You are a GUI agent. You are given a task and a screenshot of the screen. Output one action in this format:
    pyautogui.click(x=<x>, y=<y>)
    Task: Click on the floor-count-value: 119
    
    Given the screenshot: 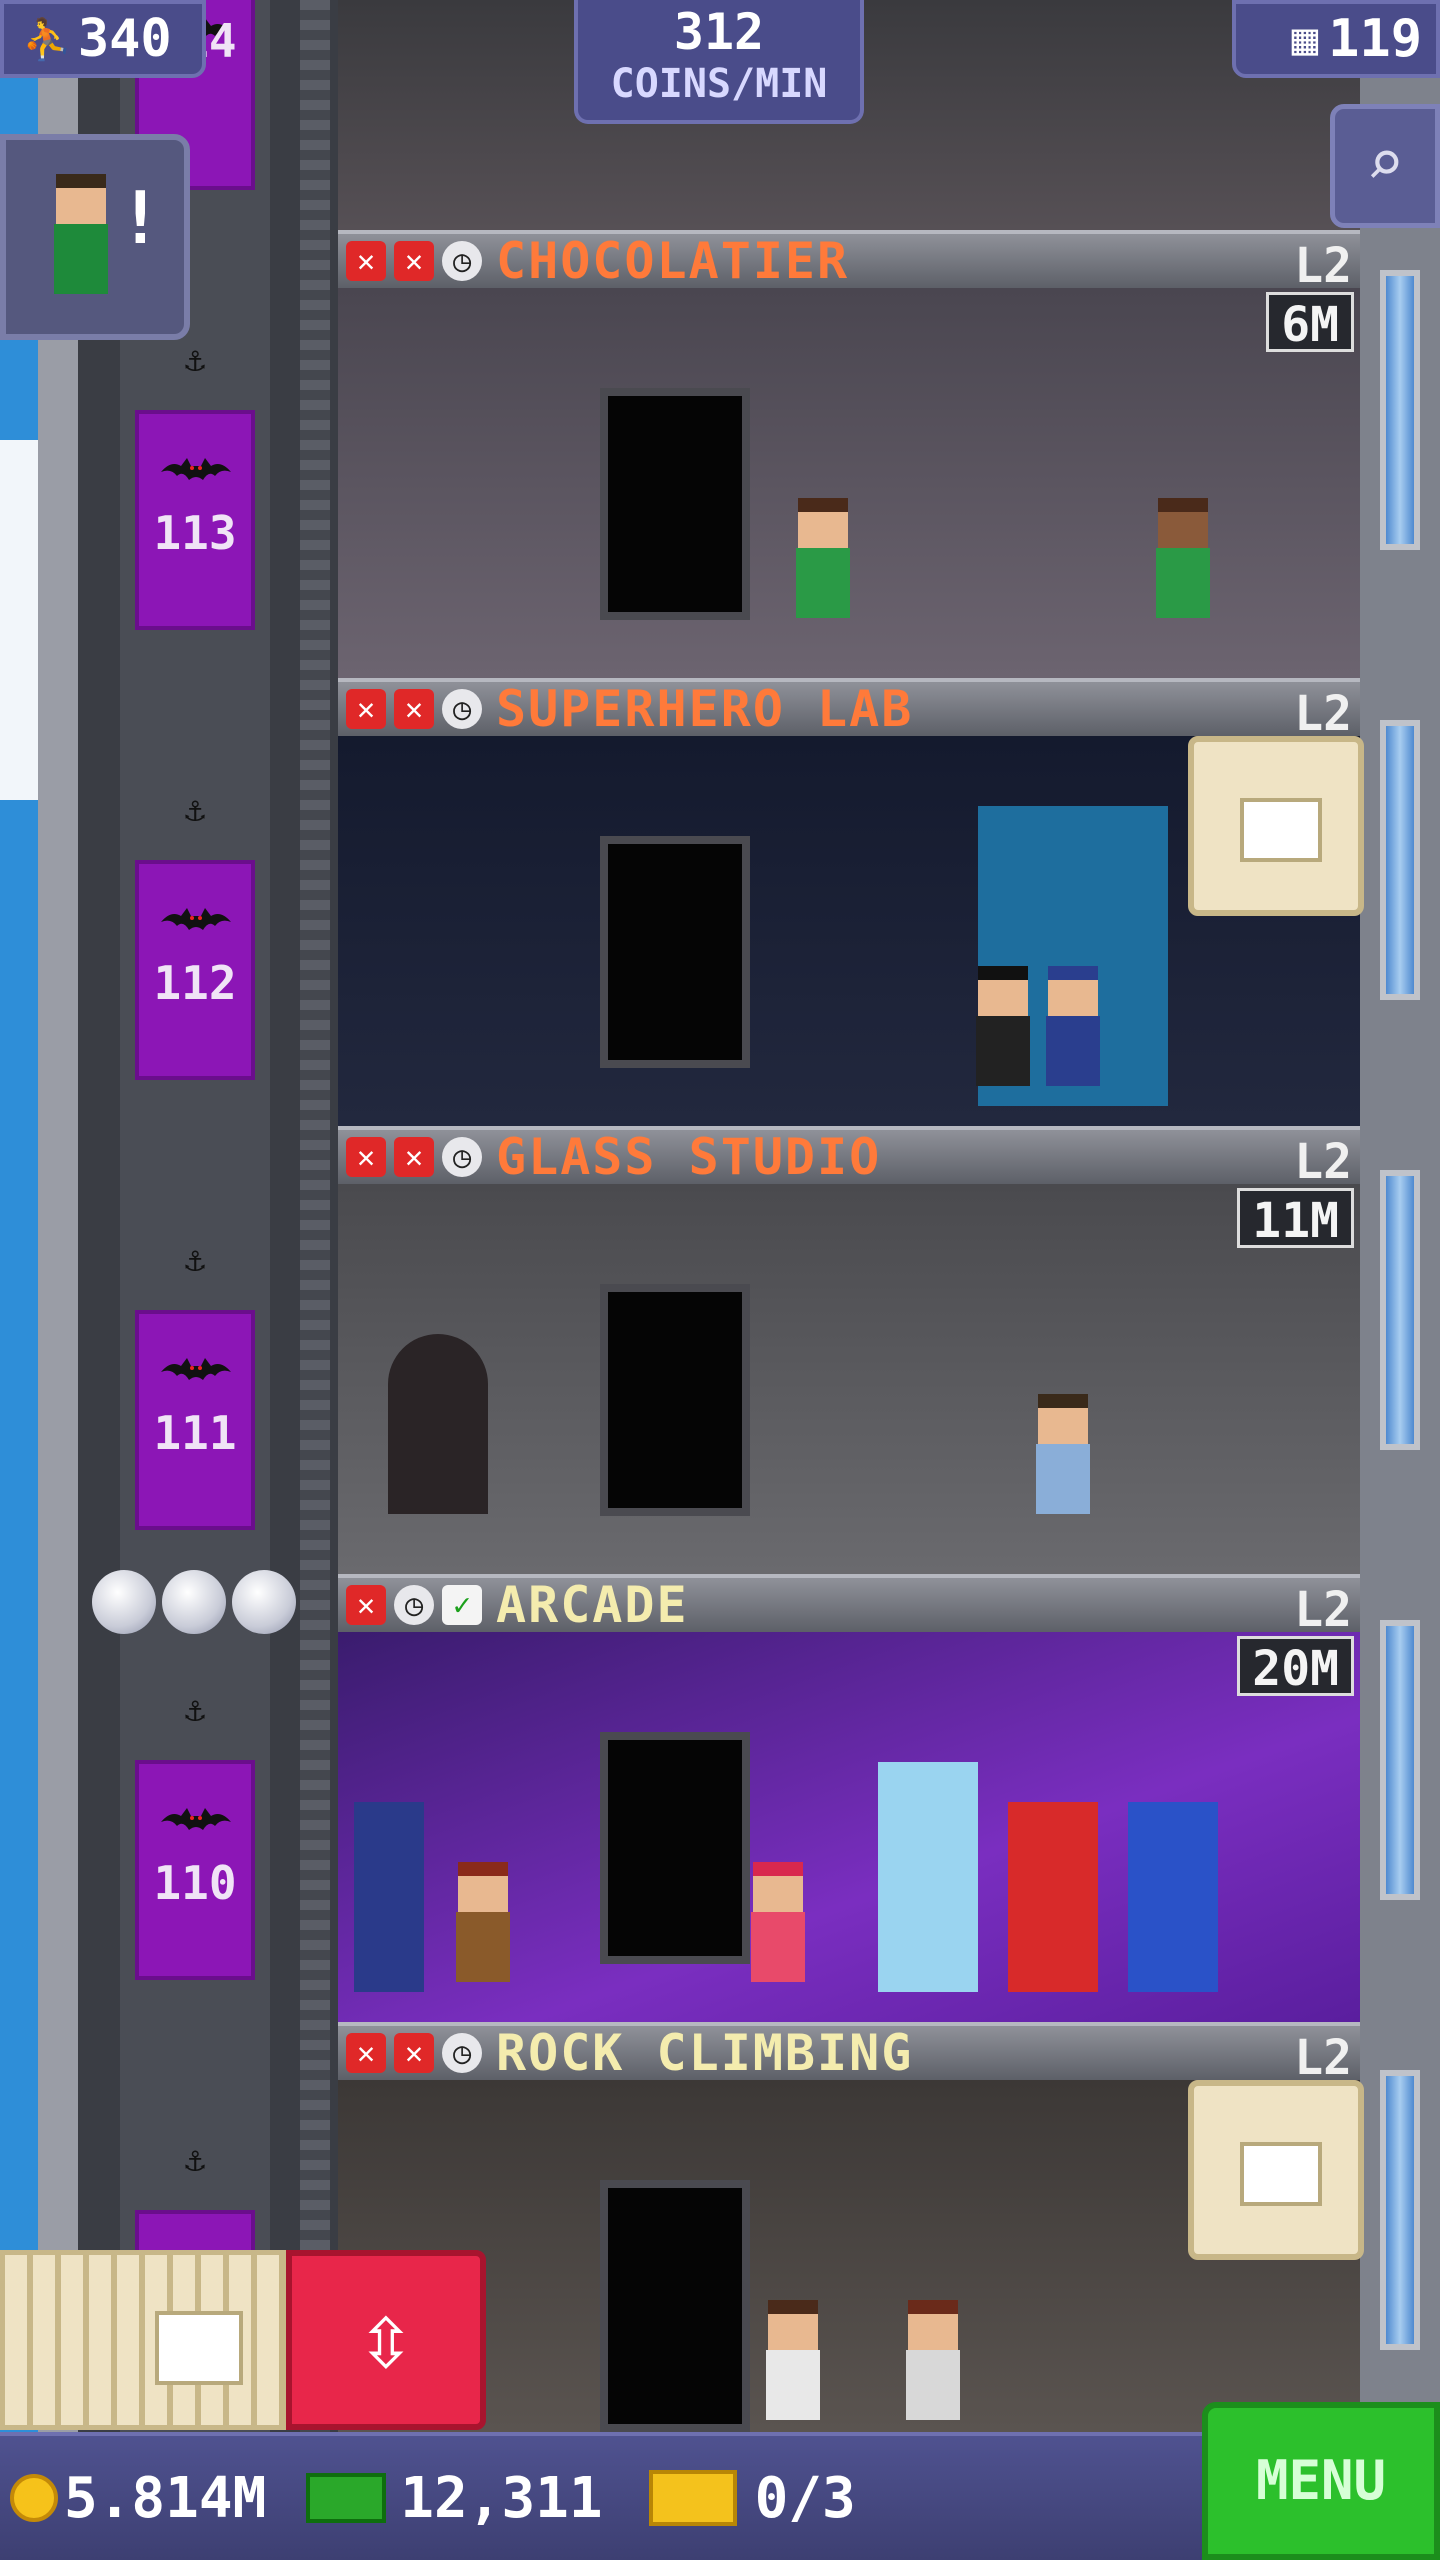 What is the action you would take?
    pyautogui.click(x=1375, y=39)
    